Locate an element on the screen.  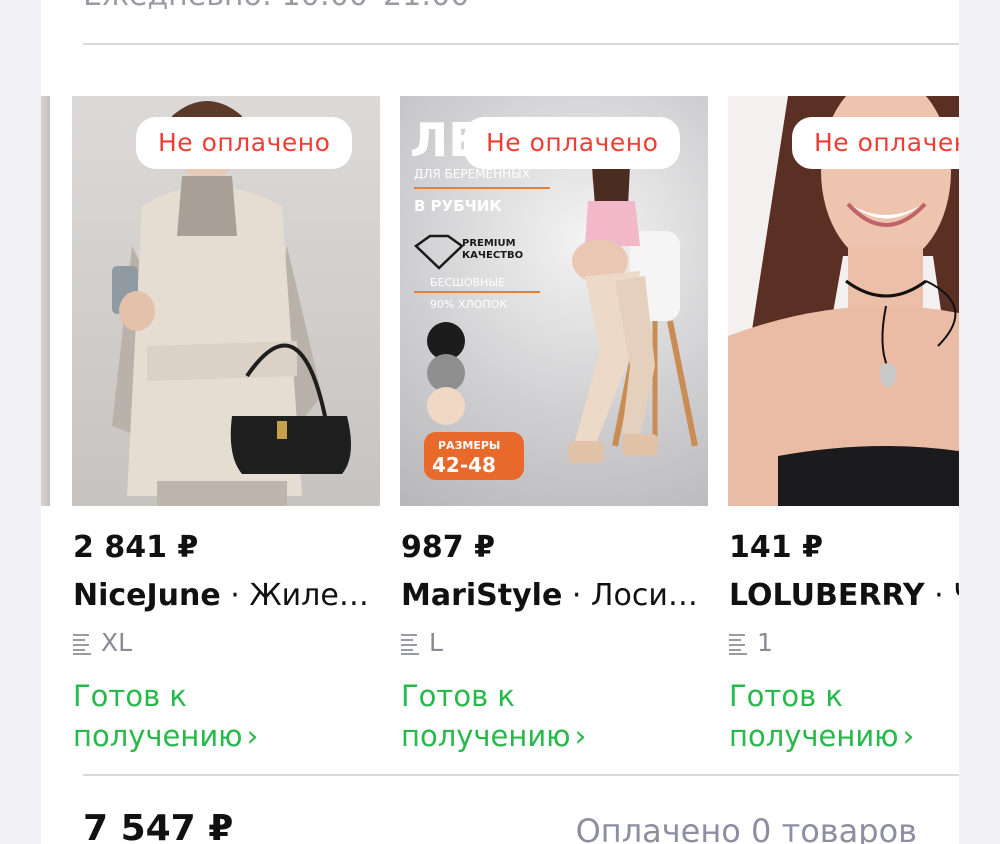
size-value: XL is located at coordinates (117, 642).